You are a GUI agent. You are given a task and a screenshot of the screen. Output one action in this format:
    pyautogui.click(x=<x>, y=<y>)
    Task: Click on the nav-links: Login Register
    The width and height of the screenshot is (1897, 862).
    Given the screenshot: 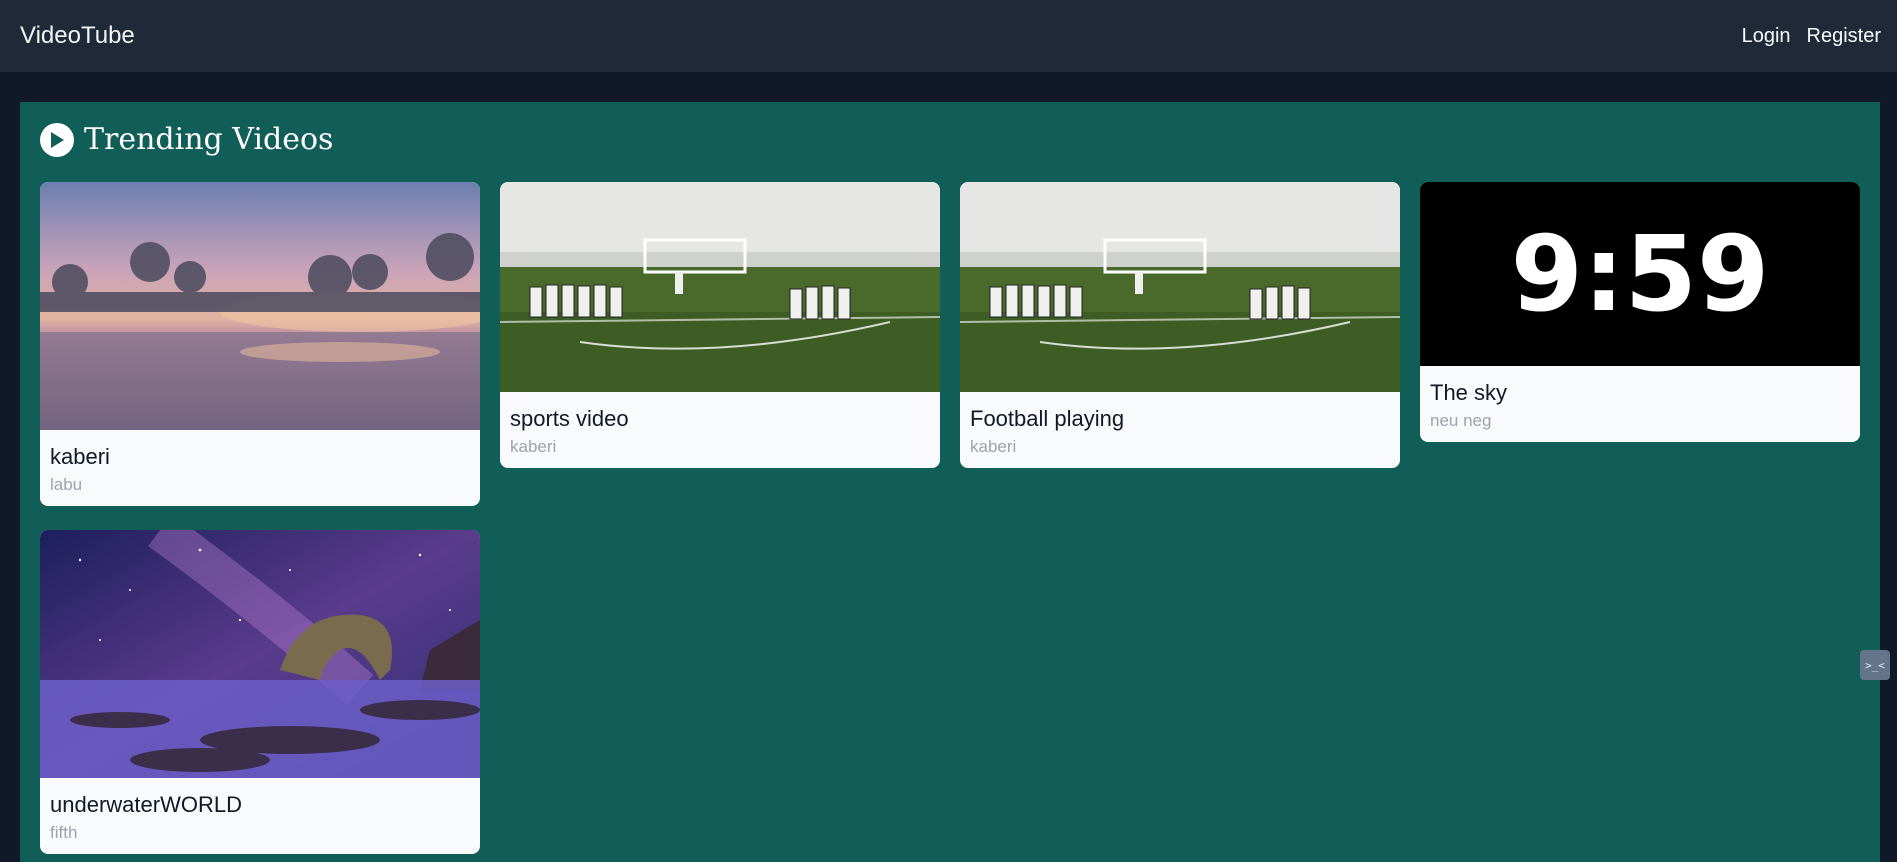 What is the action you would take?
    pyautogui.click(x=1811, y=36)
    